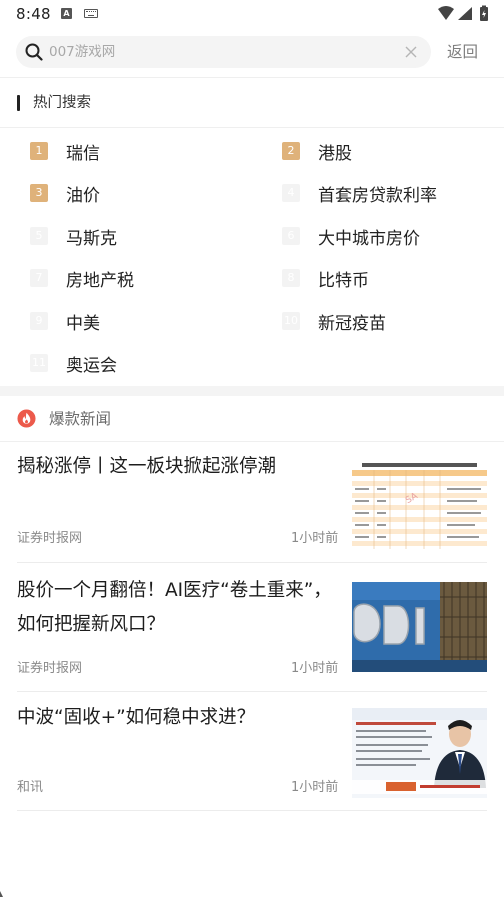  I want to click on hot-search-item-3: 3 油价, so click(65, 193).